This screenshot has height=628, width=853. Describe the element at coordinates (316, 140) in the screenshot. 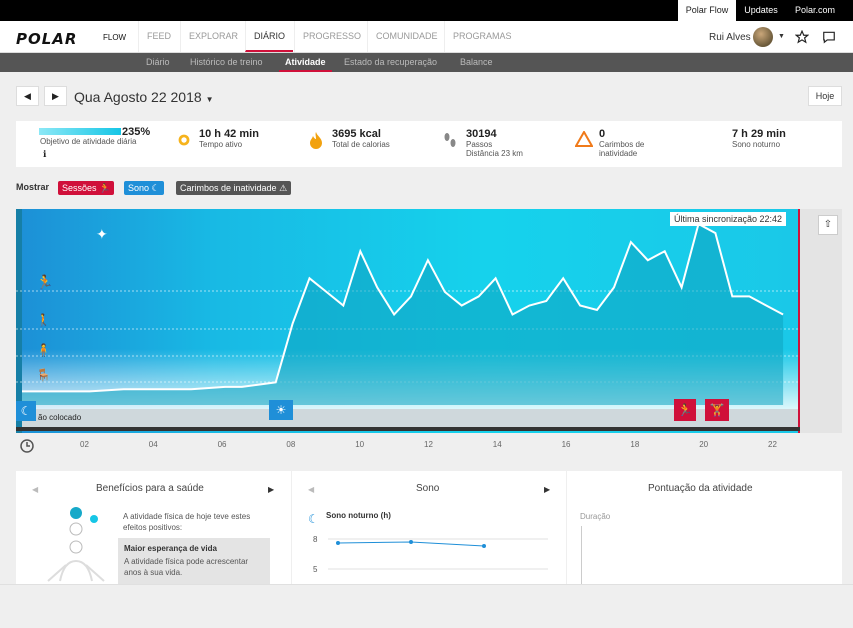

I see `flame-icon` at that location.